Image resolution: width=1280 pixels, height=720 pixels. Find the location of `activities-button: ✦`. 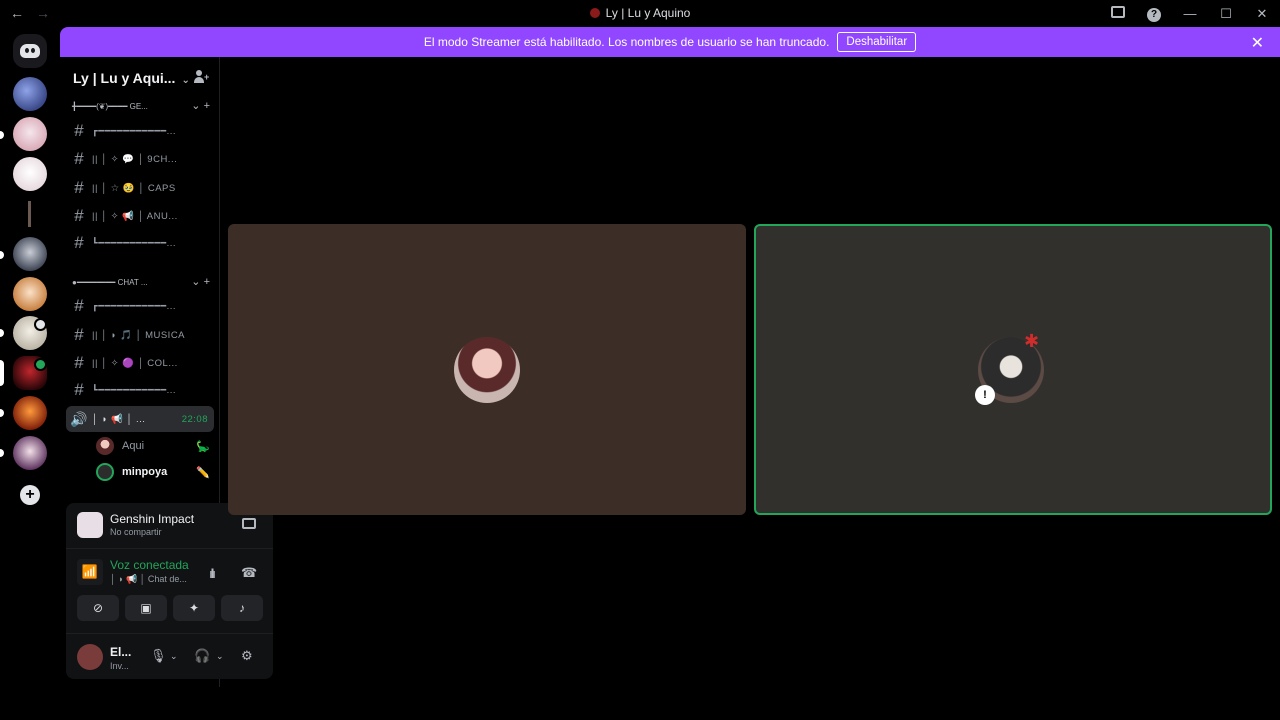

activities-button: ✦ is located at coordinates (194, 608).